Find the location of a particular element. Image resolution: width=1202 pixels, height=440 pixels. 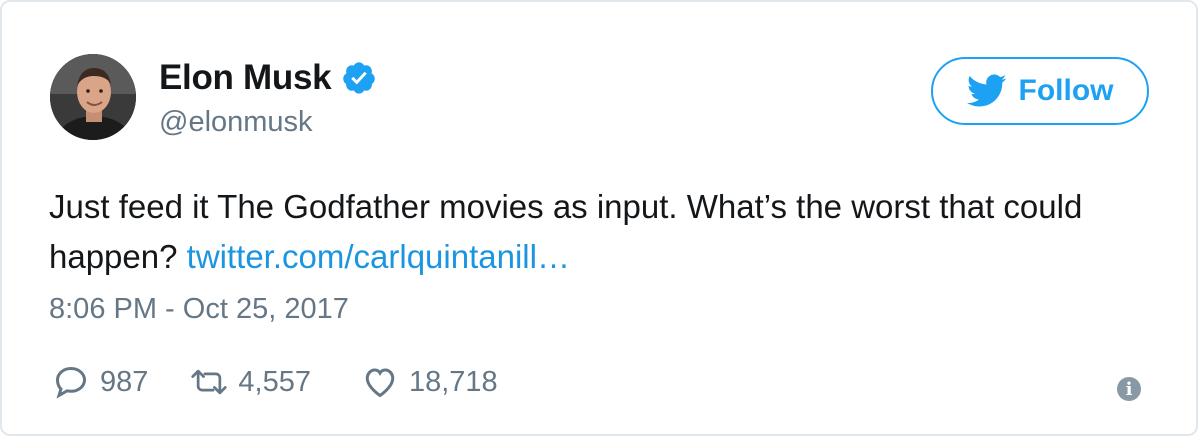

heart-icon is located at coordinates (380, 383).